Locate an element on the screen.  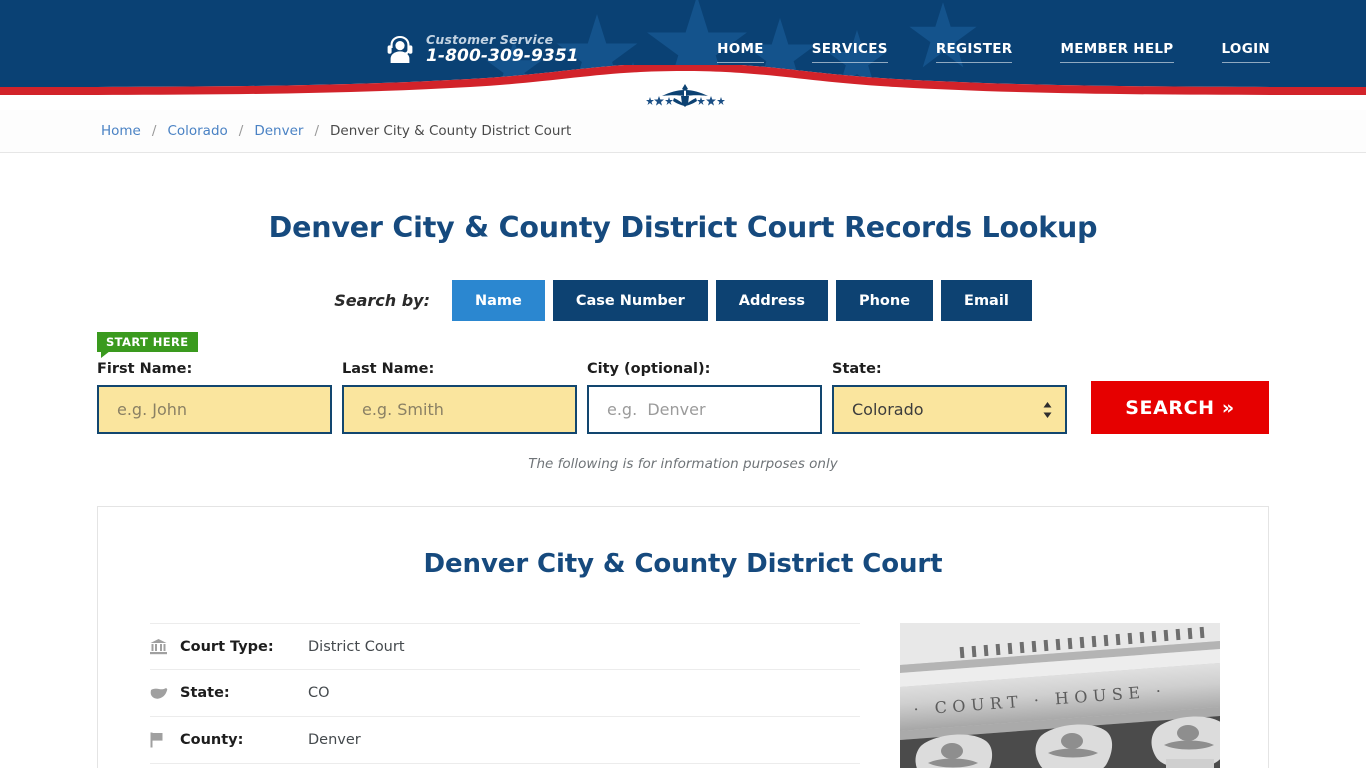
flag-icon is located at coordinates (165, 740).